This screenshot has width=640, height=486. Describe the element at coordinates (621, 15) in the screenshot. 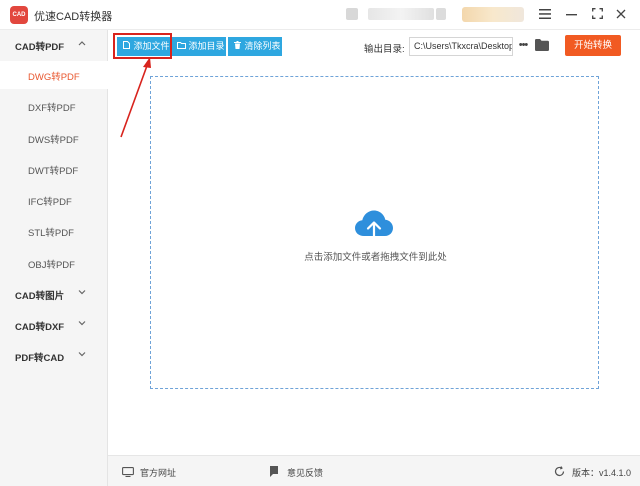

I see `close-icon` at that location.